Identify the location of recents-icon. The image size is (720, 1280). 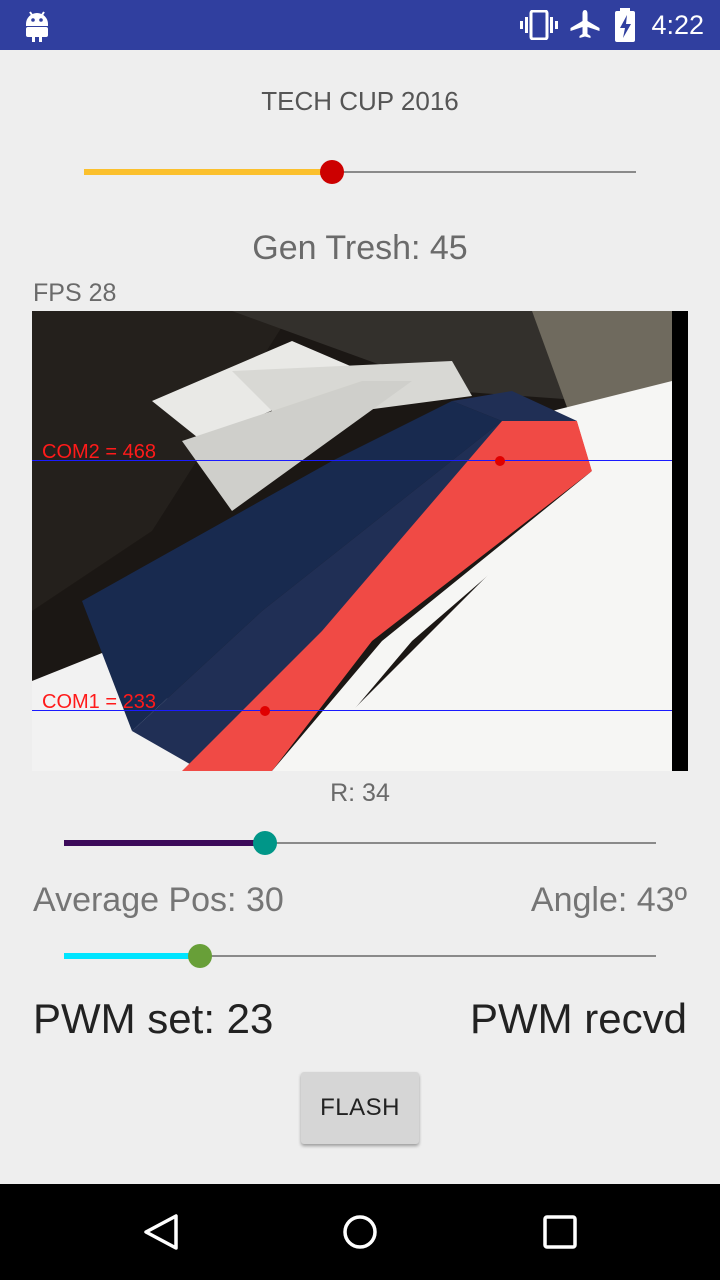
(560, 1232).